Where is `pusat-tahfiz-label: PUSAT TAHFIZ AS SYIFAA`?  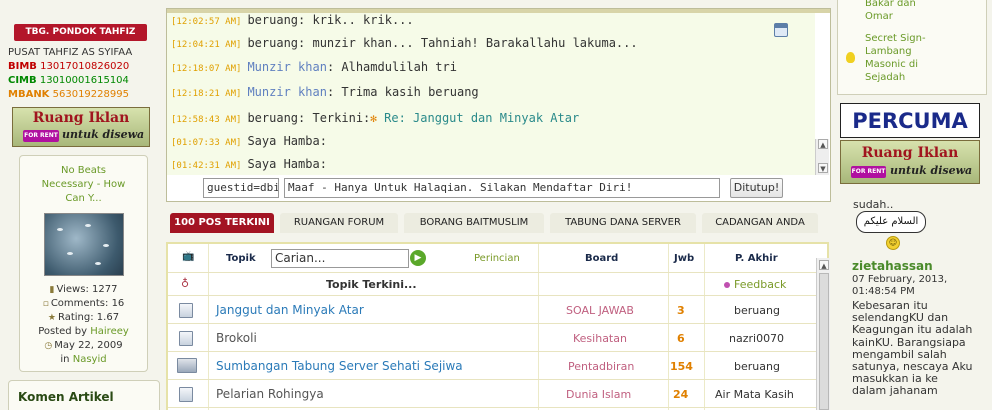
pusat-tahfiz-label: PUSAT TAHFIZ AS SYIFAA is located at coordinates (70, 52).